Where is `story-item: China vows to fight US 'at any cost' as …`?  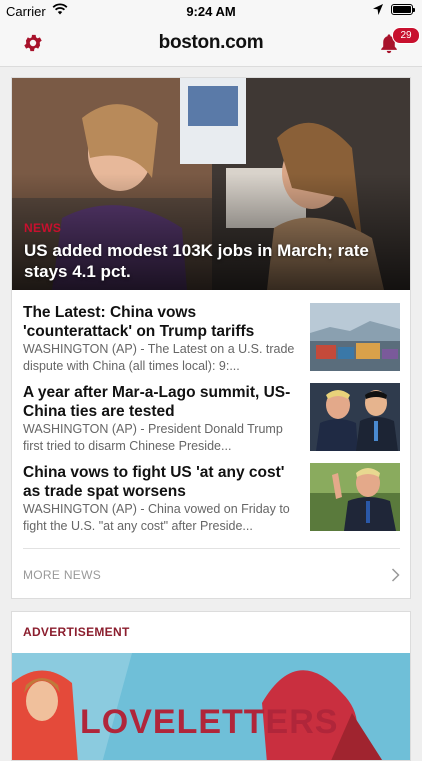 story-item: China vows to fight US 'at any cost' as … is located at coordinates (212, 499).